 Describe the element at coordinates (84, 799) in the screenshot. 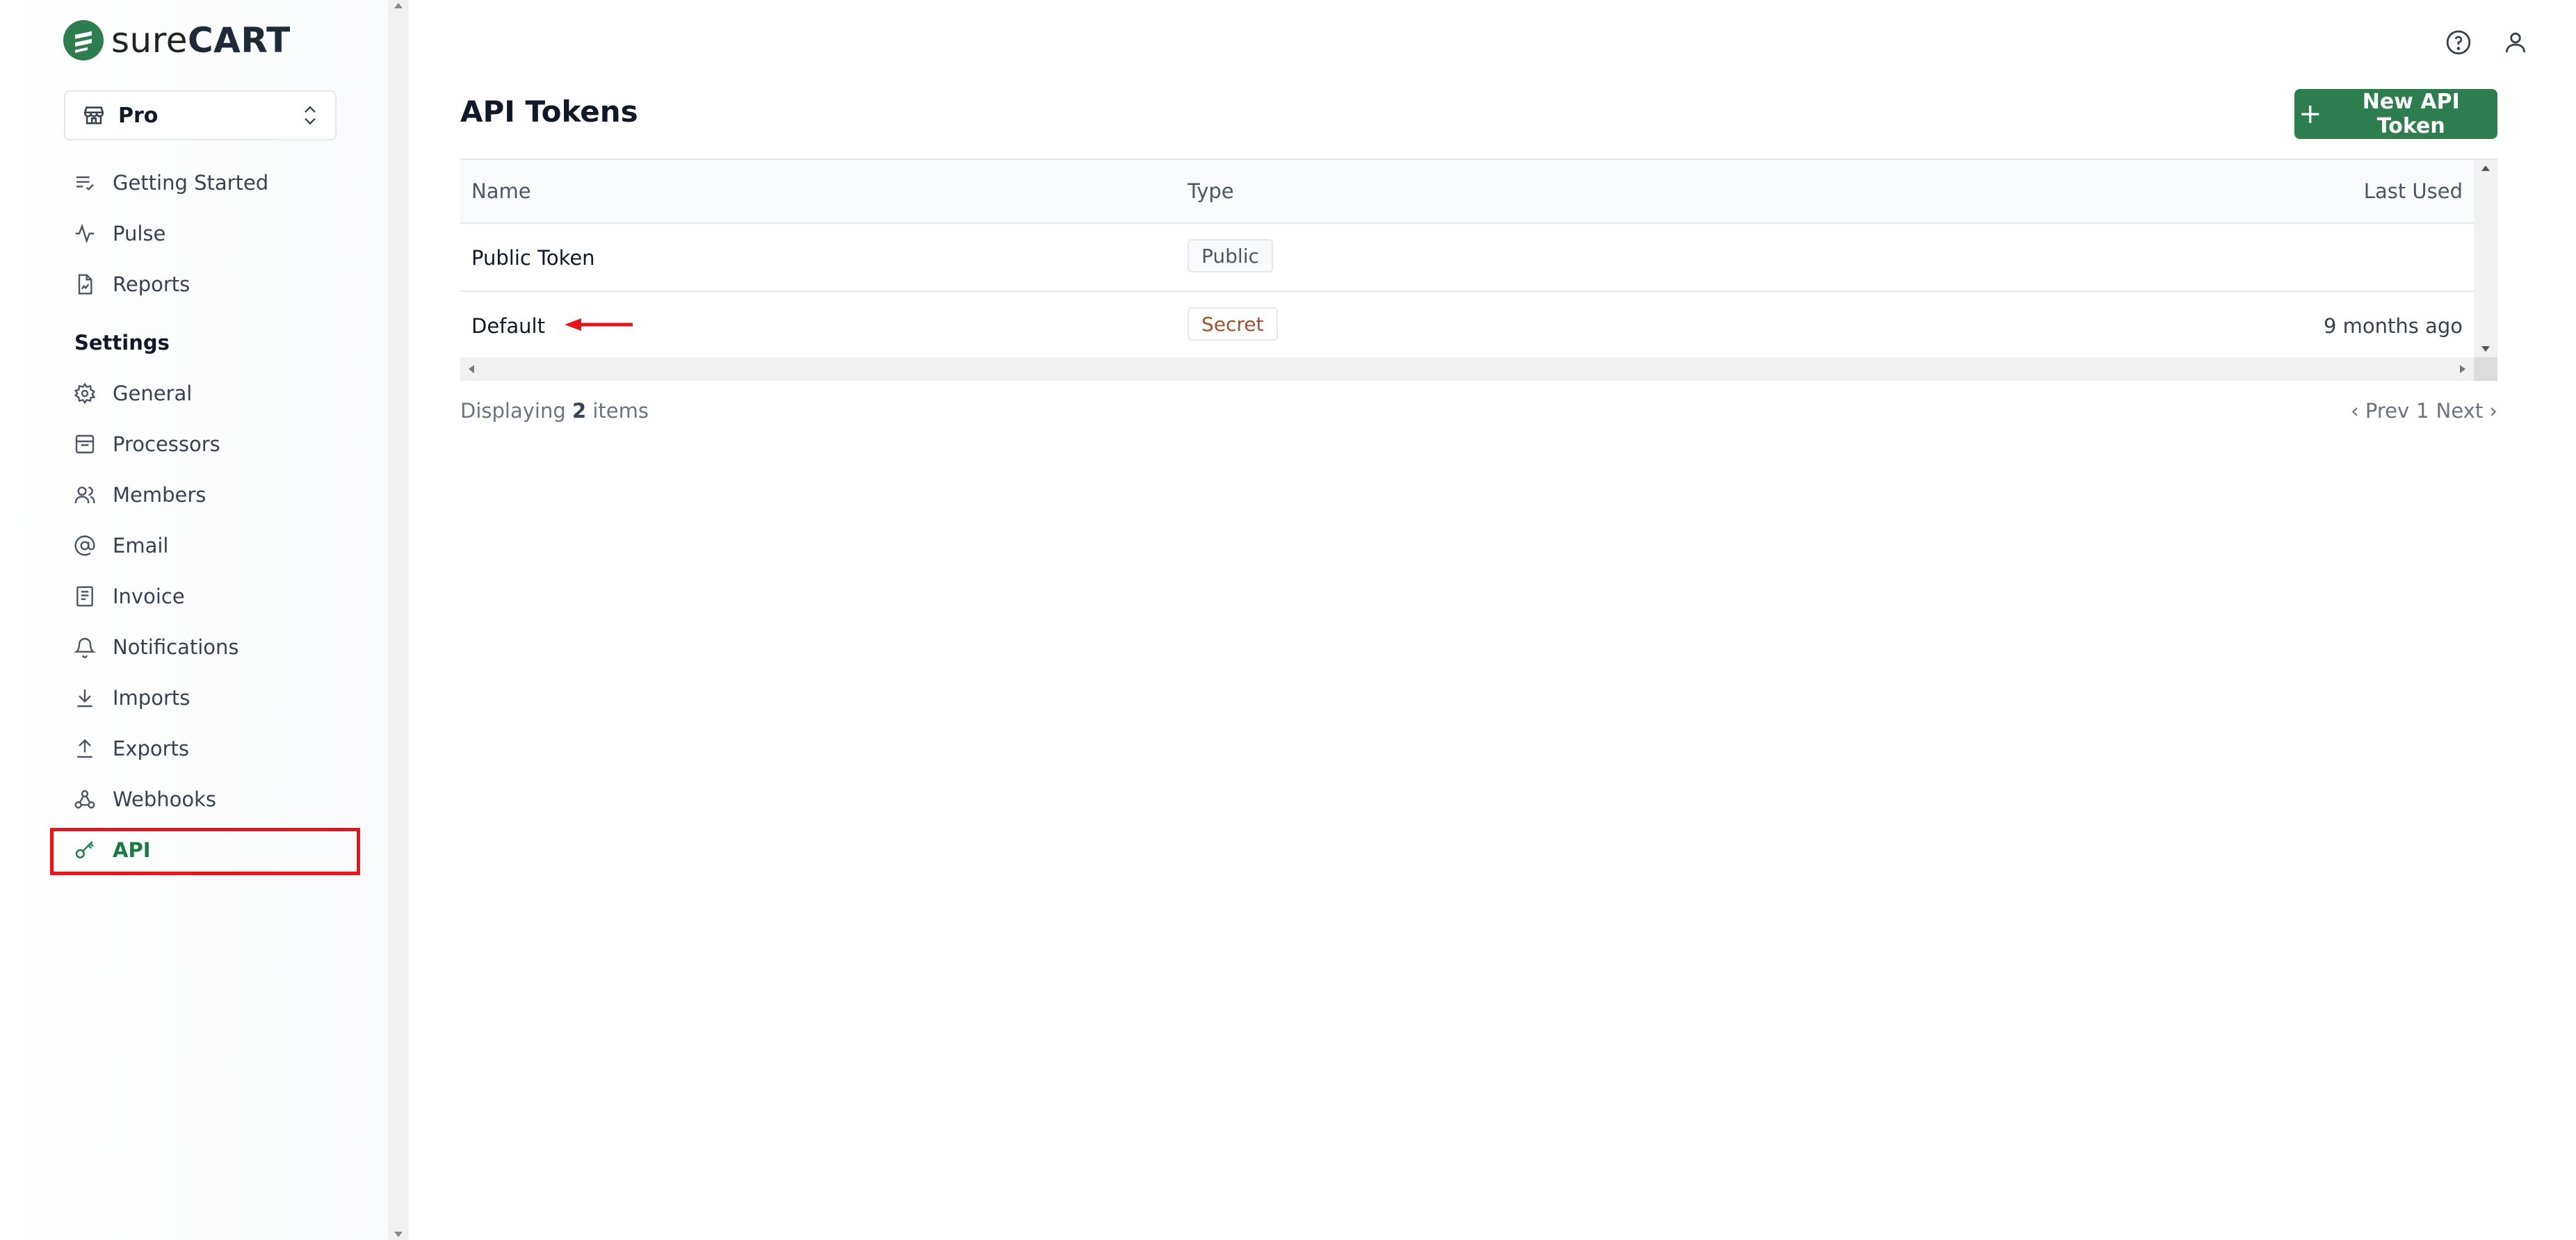

I see `webhook-icon` at that location.